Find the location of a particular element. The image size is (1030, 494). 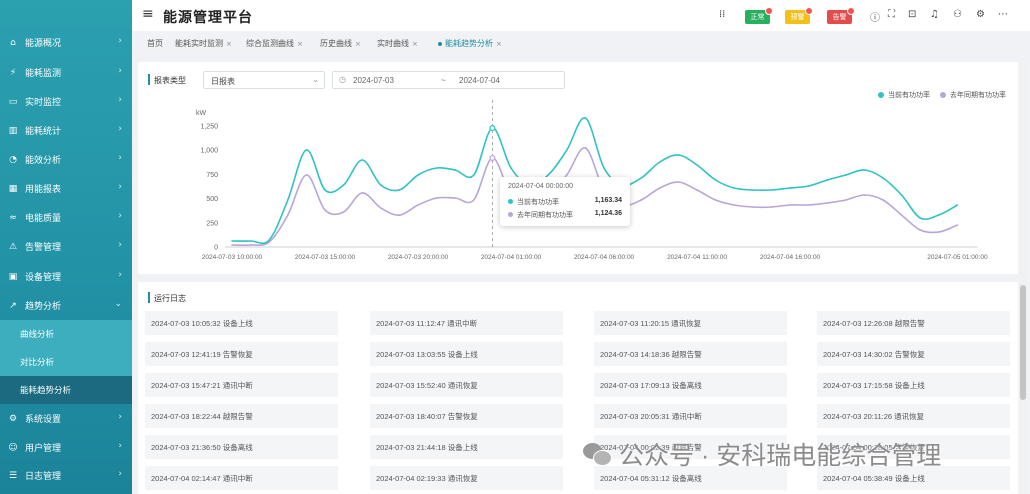

log-entry: 2024-07-03 14:18:36 越限告警 is located at coordinates (690, 354).